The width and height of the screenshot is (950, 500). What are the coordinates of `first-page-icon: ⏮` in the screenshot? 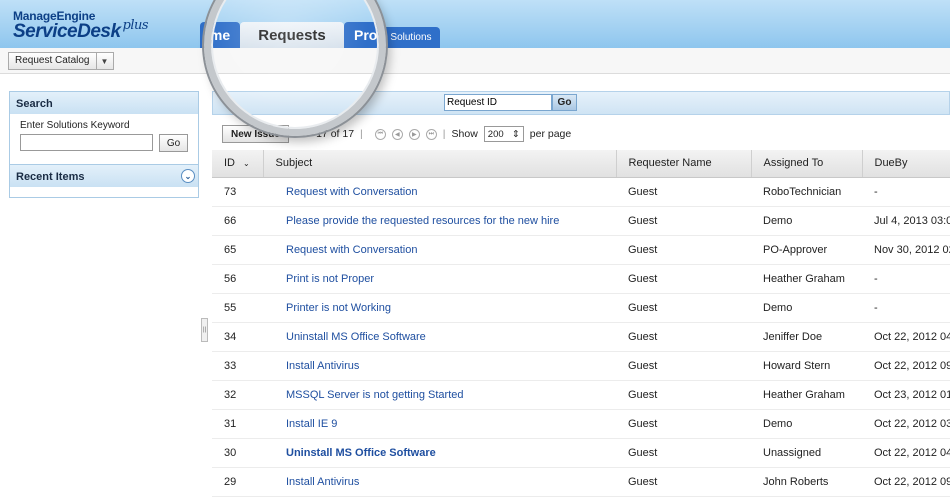 It's located at (380, 134).